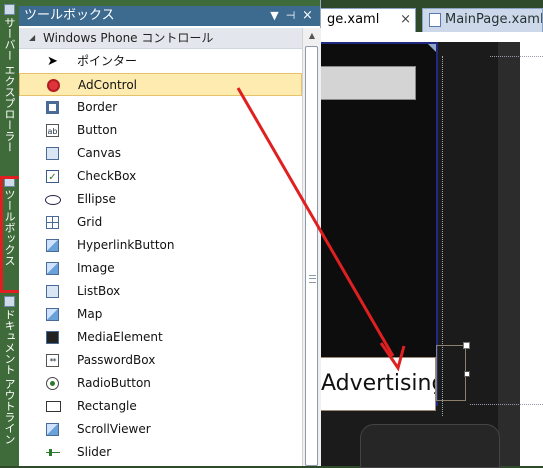  What do you see at coordinates (169, 16) in the screenshot?
I see `toolbox-titlebar: ツールボックス ▼ ⊣ ×` at bounding box center [169, 16].